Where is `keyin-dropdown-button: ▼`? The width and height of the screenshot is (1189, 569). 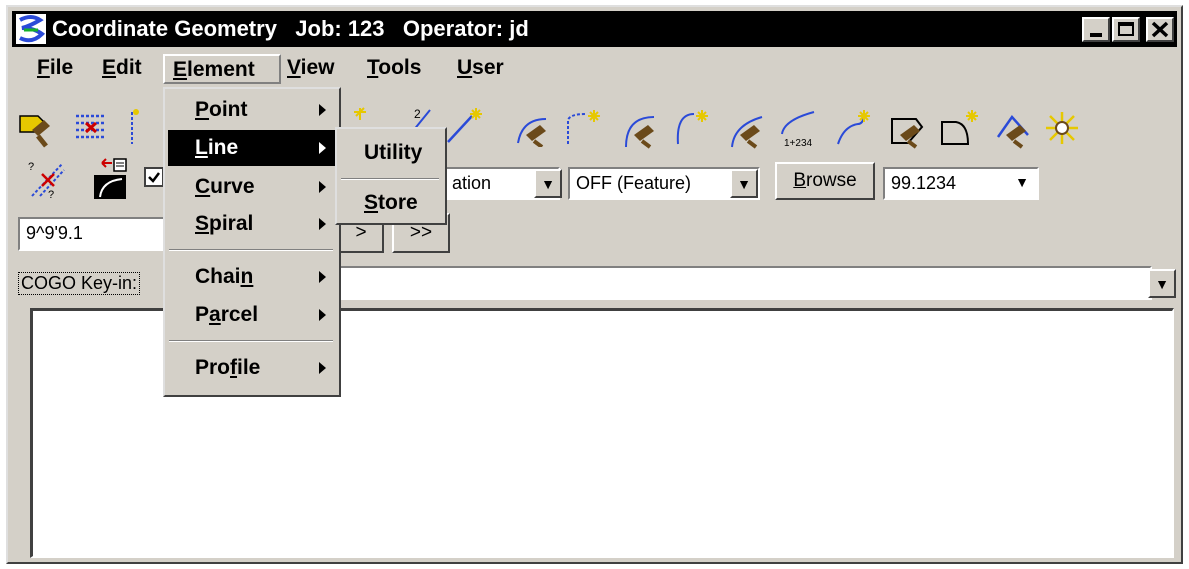
keyin-dropdown-button: ▼ is located at coordinates (1162, 283).